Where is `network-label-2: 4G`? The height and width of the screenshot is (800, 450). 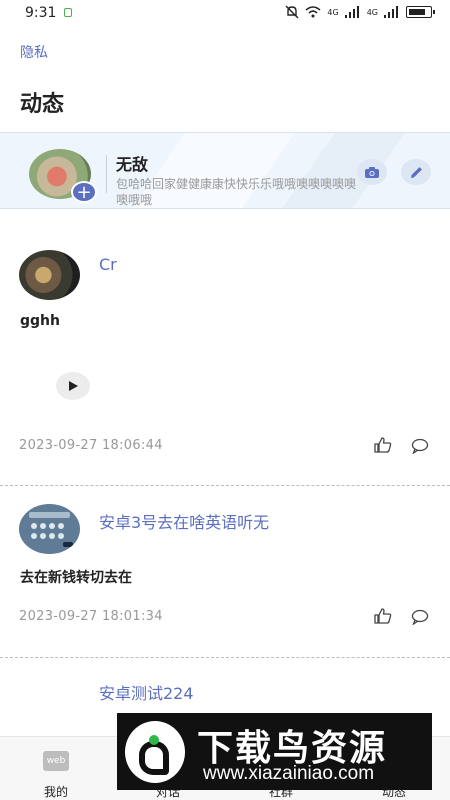 network-label-2: 4G is located at coordinates (372, 12).